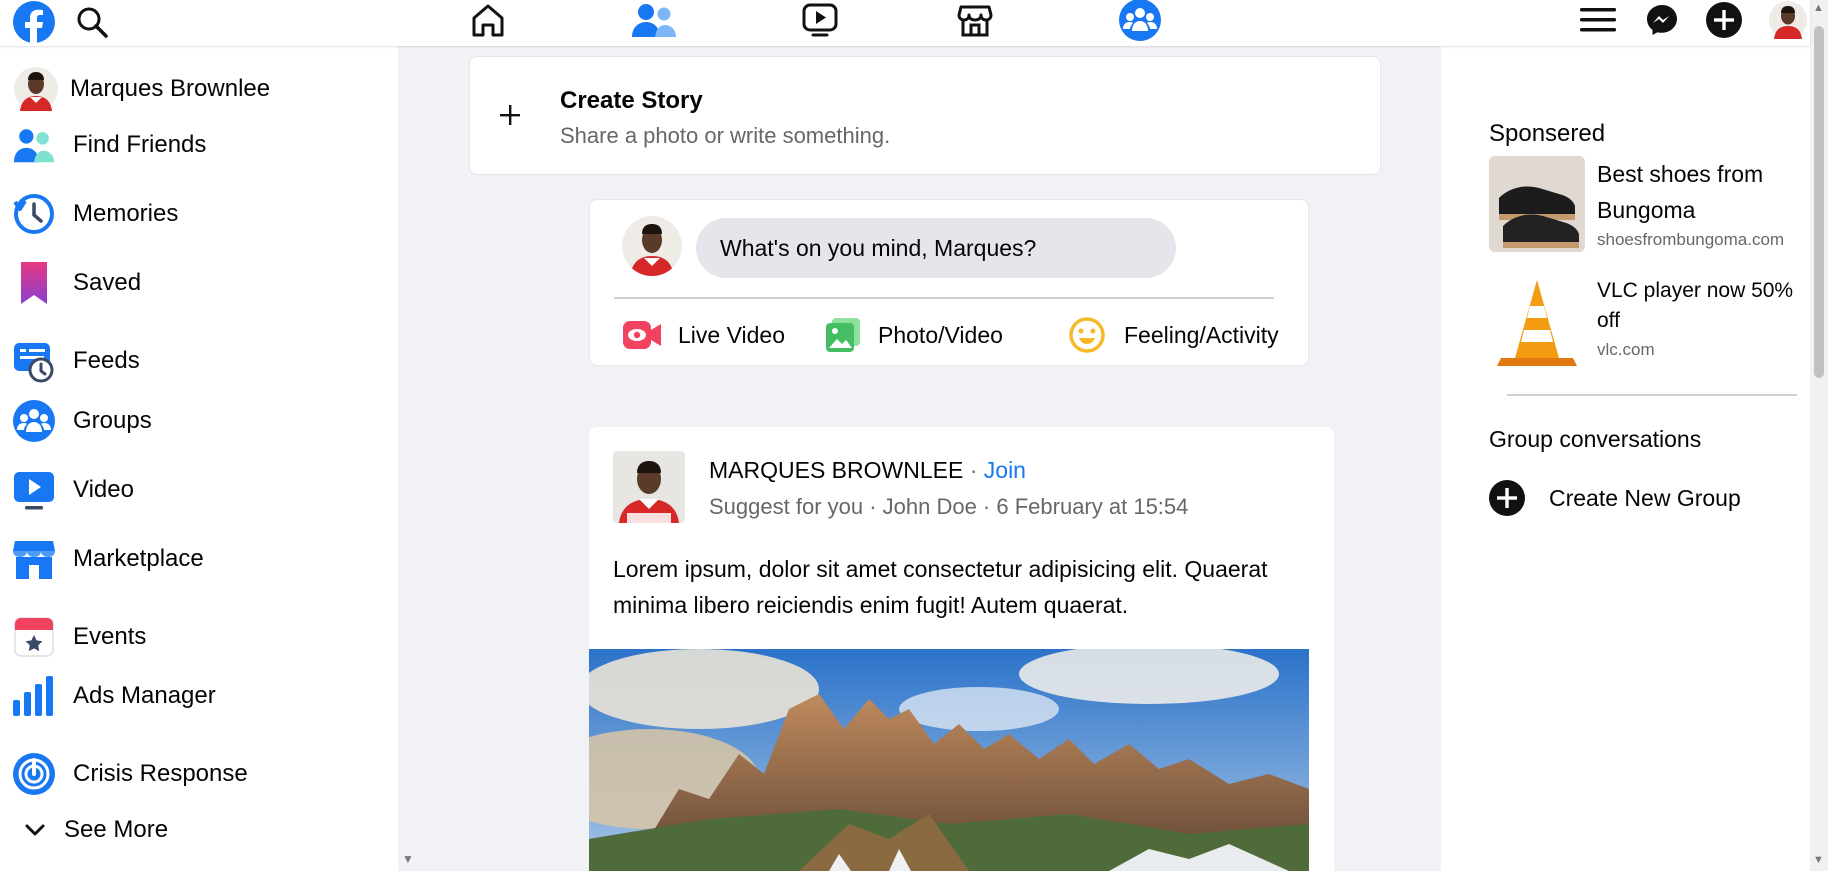 This screenshot has height=871, width=1828. Describe the element at coordinates (144, 695) in the screenshot. I see `sidebar-item-label: Ads Manager` at that location.